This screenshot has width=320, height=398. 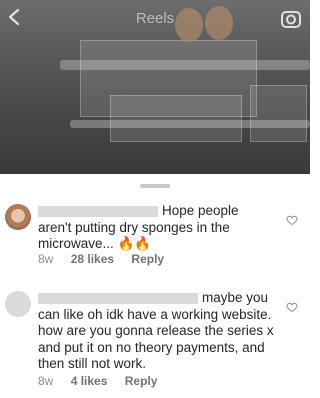 What do you see at coordinates (89, 381) in the screenshot?
I see `comment-likes: 4 likes` at bounding box center [89, 381].